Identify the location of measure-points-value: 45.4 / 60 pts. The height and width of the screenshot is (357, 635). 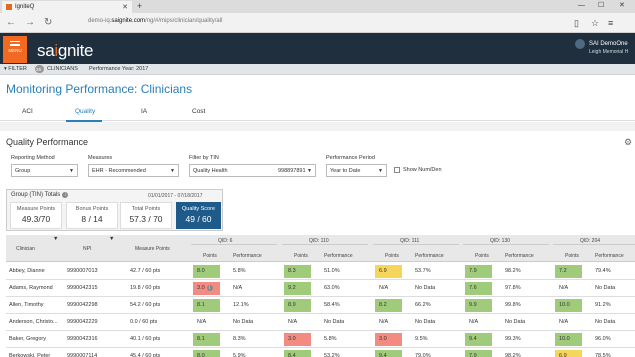
(145, 355).